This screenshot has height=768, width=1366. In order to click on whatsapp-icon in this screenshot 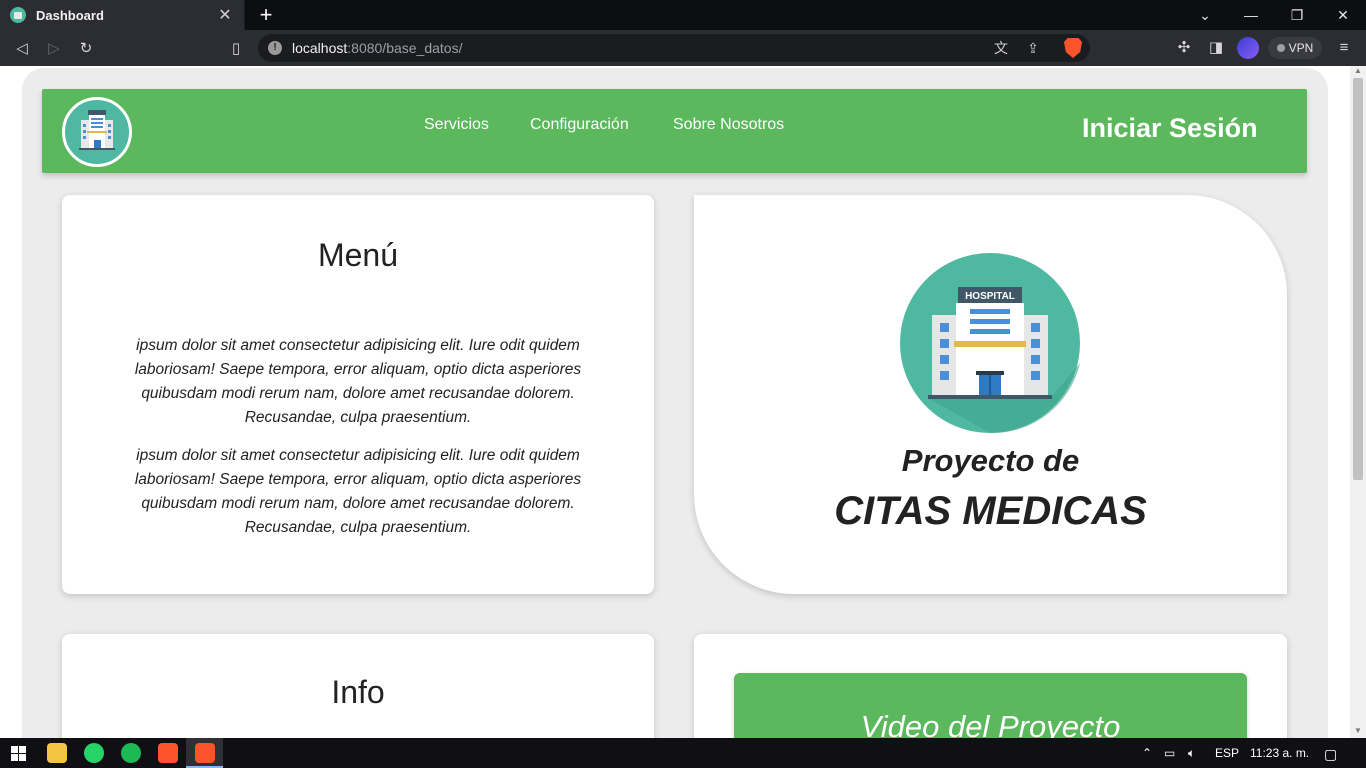, I will do `click(94, 753)`.